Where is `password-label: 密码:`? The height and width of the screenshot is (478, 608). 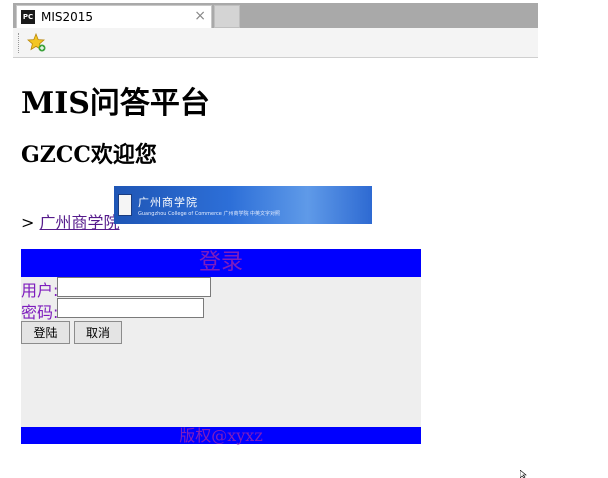
password-label: 密码: is located at coordinates (40, 312).